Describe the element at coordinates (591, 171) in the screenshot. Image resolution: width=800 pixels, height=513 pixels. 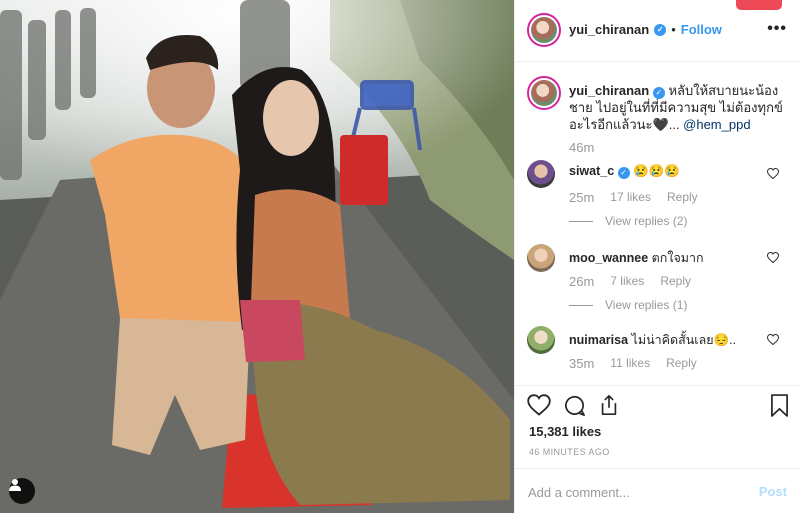
I see `comment-username: siwat_c` at that location.